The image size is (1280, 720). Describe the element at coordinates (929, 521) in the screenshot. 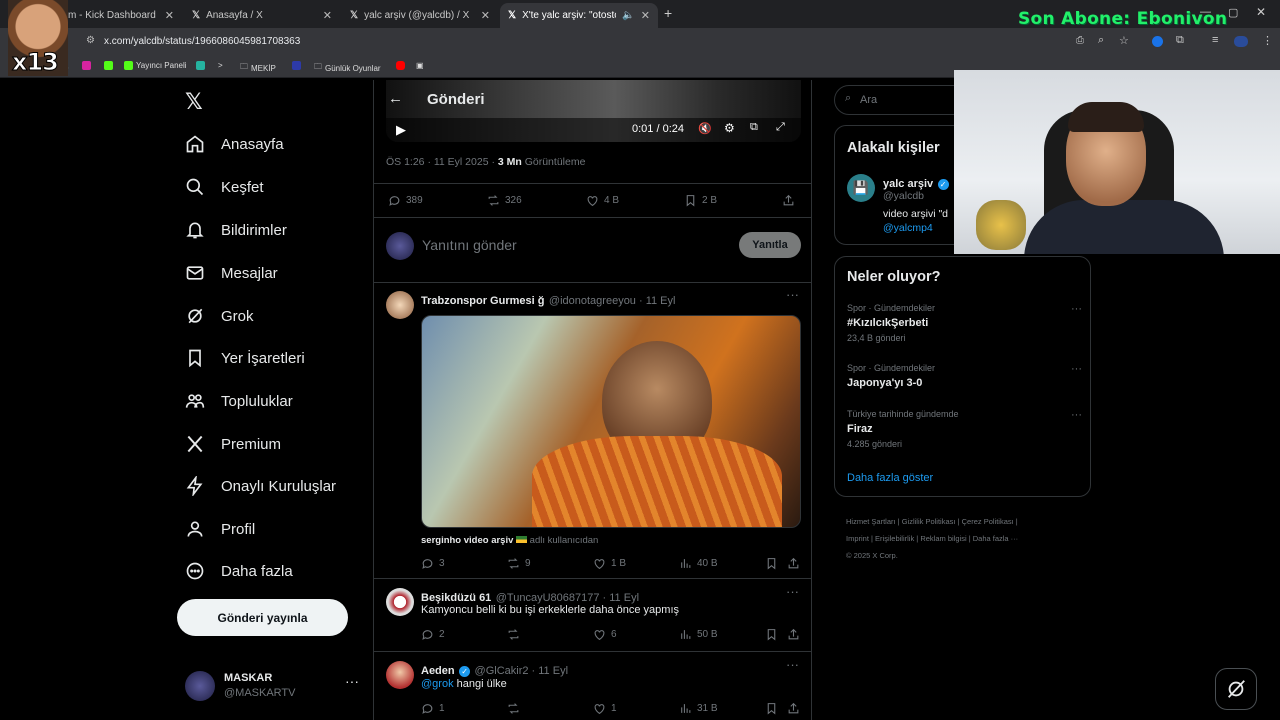

I see `footer-link: Gizlilik Politikası` at that location.